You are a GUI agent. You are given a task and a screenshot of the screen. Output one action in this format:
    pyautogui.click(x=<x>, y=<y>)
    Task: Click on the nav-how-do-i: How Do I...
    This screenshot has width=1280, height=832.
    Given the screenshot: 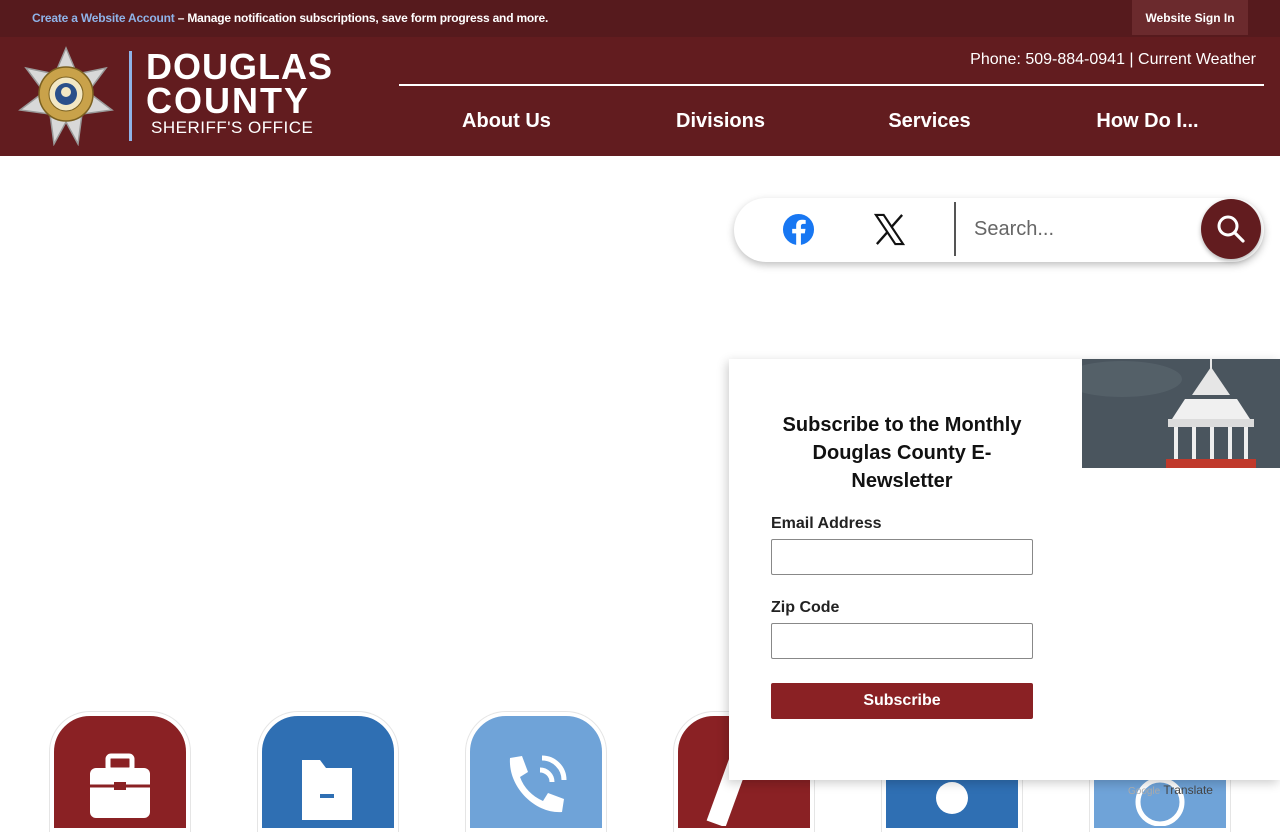 What is the action you would take?
    pyautogui.click(x=1147, y=121)
    